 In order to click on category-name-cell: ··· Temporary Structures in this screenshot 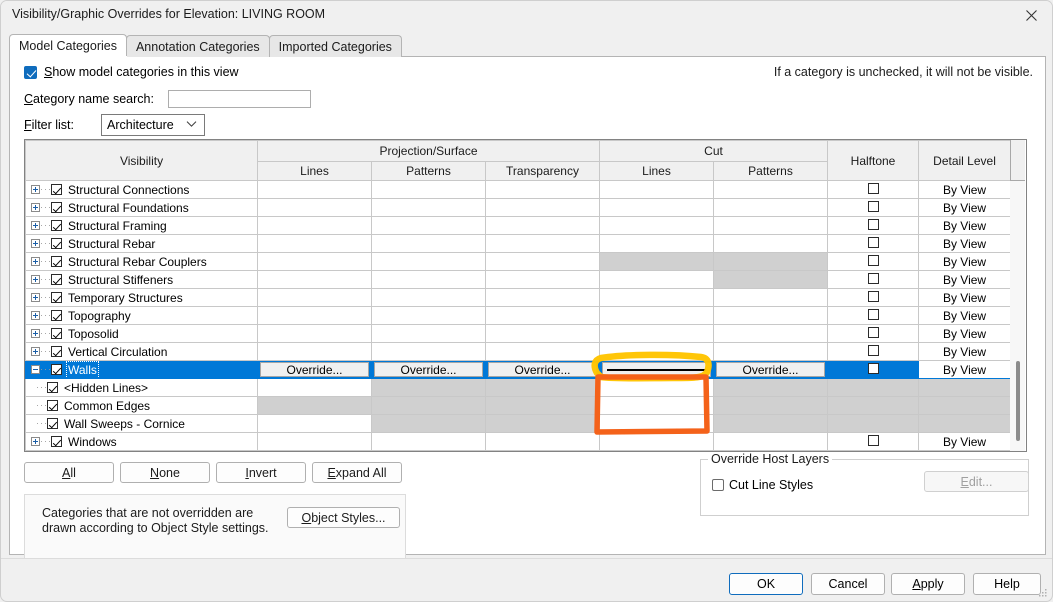, I will do `click(141, 297)`.